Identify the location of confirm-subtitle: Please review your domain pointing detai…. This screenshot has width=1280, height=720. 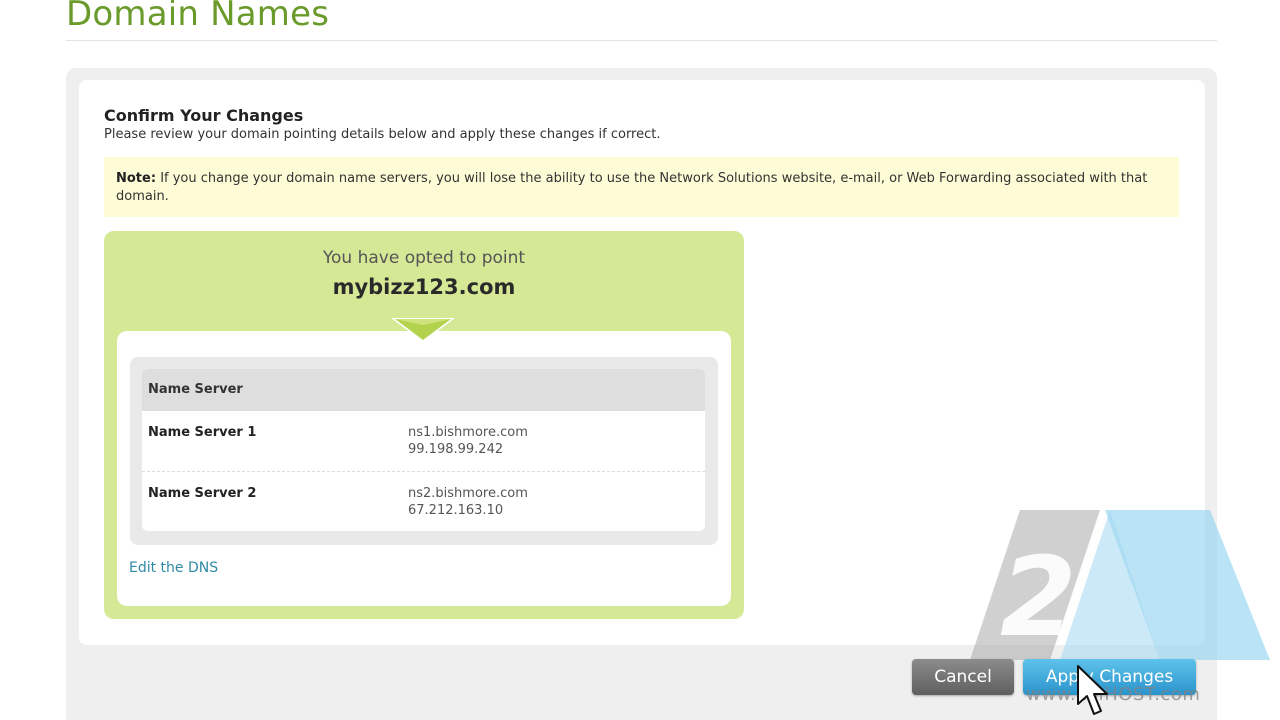
(382, 134).